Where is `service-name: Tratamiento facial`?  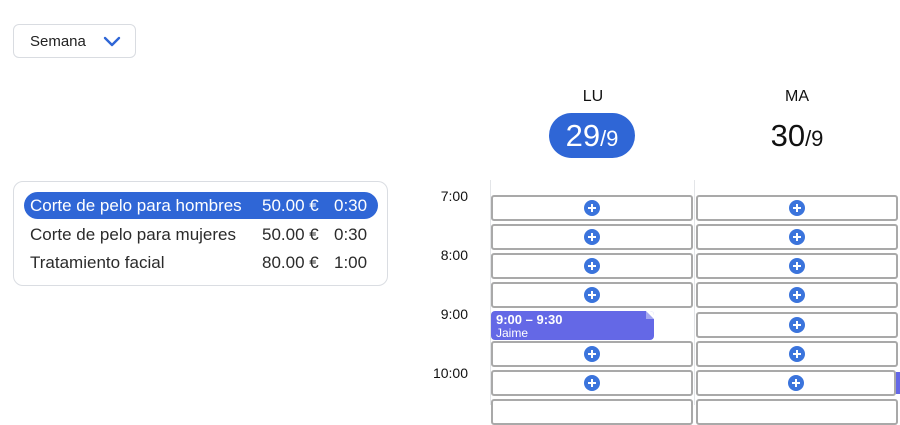 service-name: Tratamiento facial is located at coordinates (97, 262).